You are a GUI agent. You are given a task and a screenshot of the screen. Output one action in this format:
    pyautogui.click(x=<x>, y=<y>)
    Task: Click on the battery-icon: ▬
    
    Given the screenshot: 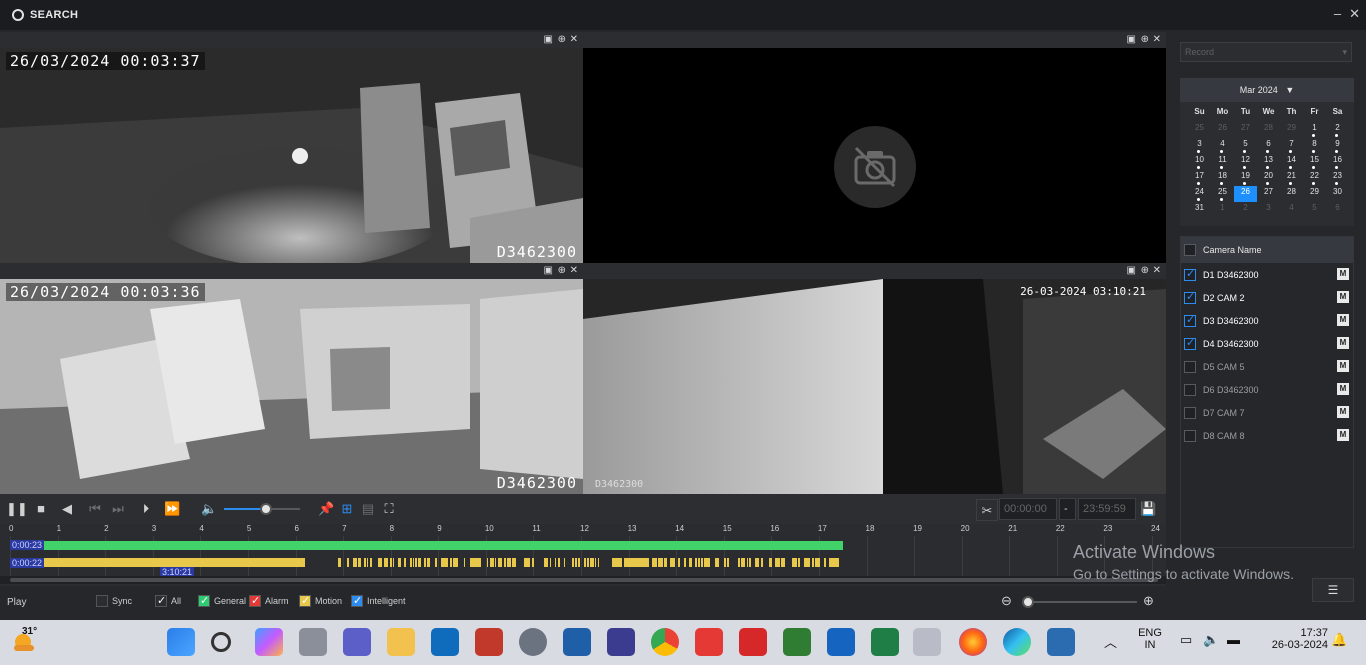 What is the action you would take?
    pyautogui.click(x=1233, y=639)
    